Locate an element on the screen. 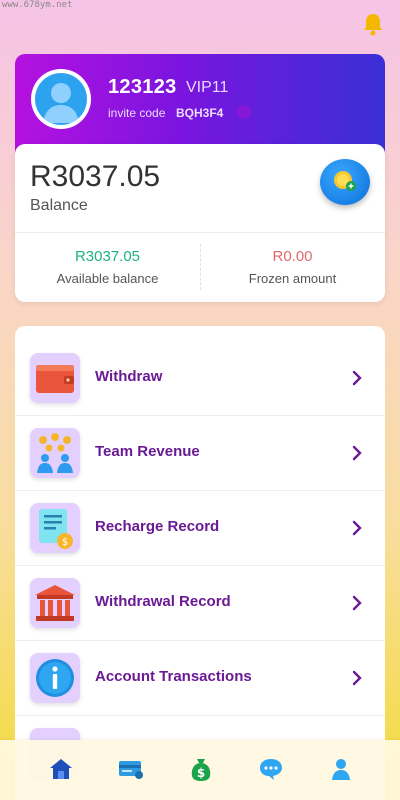 The height and width of the screenshot is (800, 400). divider is located at coordinates (200, 232).